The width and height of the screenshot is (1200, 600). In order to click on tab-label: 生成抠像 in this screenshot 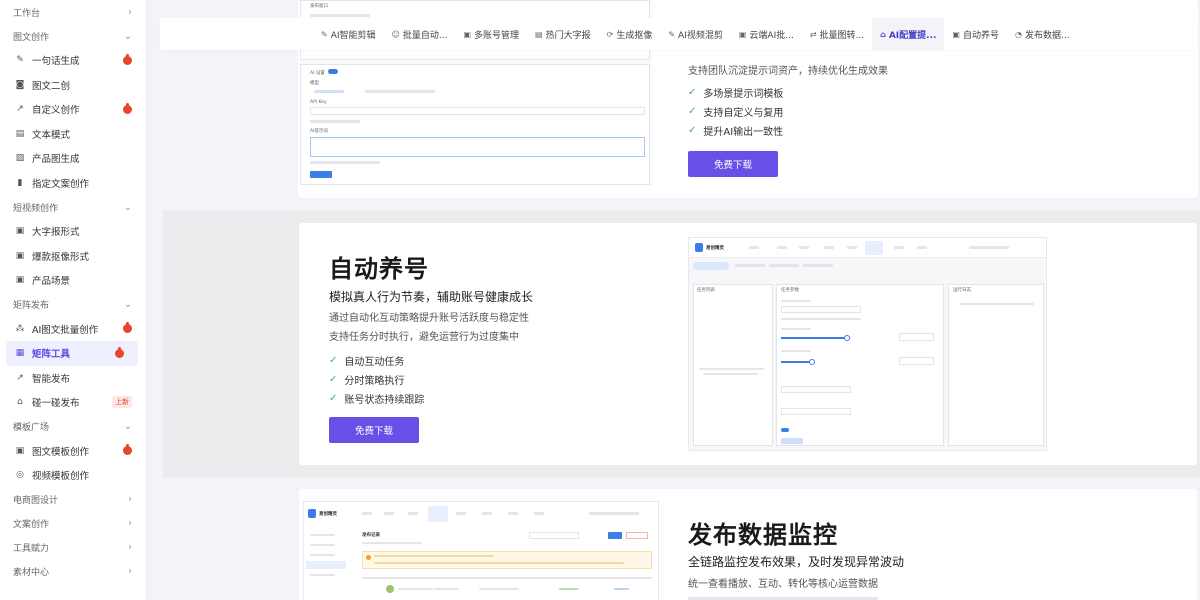, I will do `click(634, 35)`.